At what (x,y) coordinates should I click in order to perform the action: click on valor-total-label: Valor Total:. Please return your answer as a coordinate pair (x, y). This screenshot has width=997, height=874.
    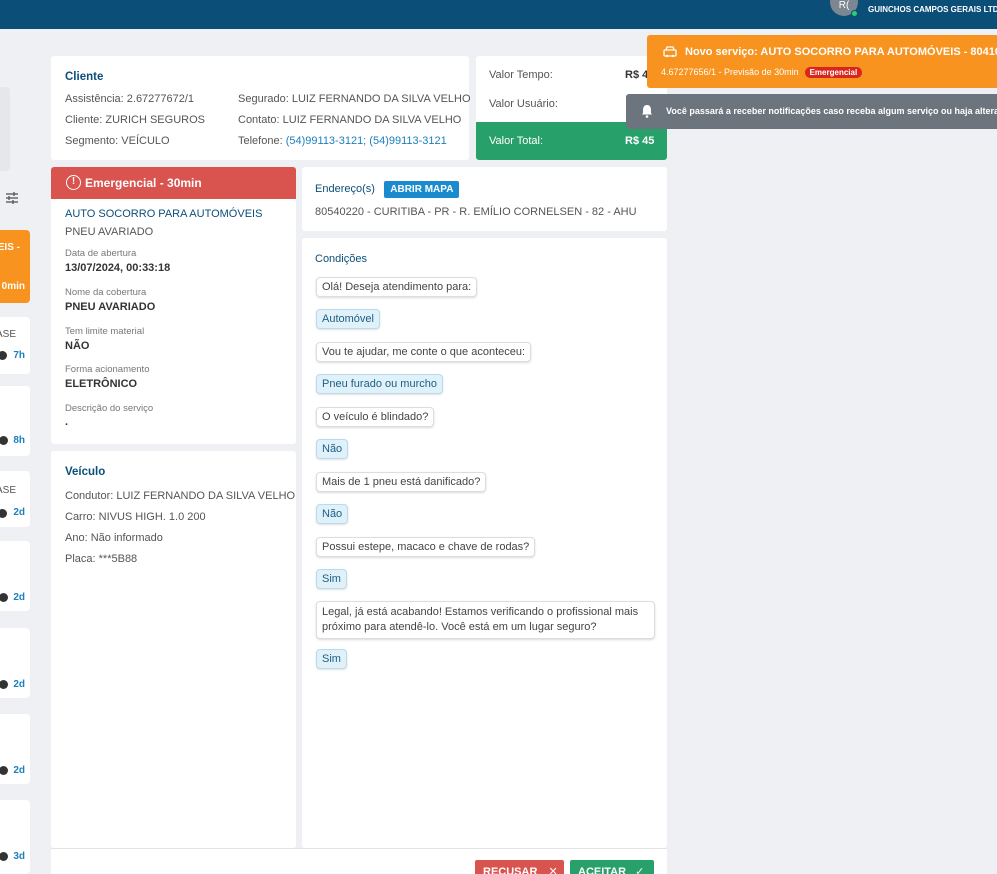
    Looking at the image, I should click on (516, 141).